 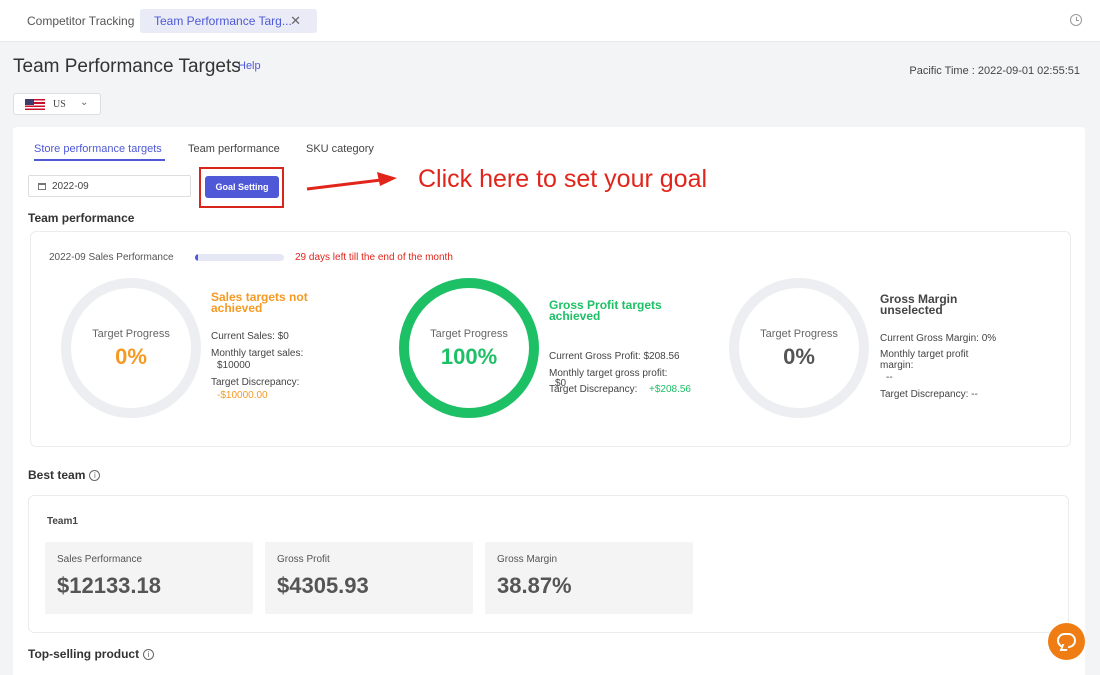 I want to click on sales-target-ring: Target Progress 0%, so click(x=131, y=348).